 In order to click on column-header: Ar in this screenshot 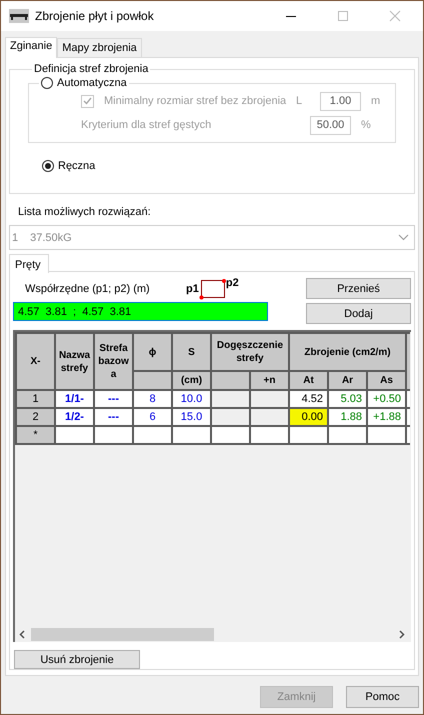, I will do `click(347, 380)`.